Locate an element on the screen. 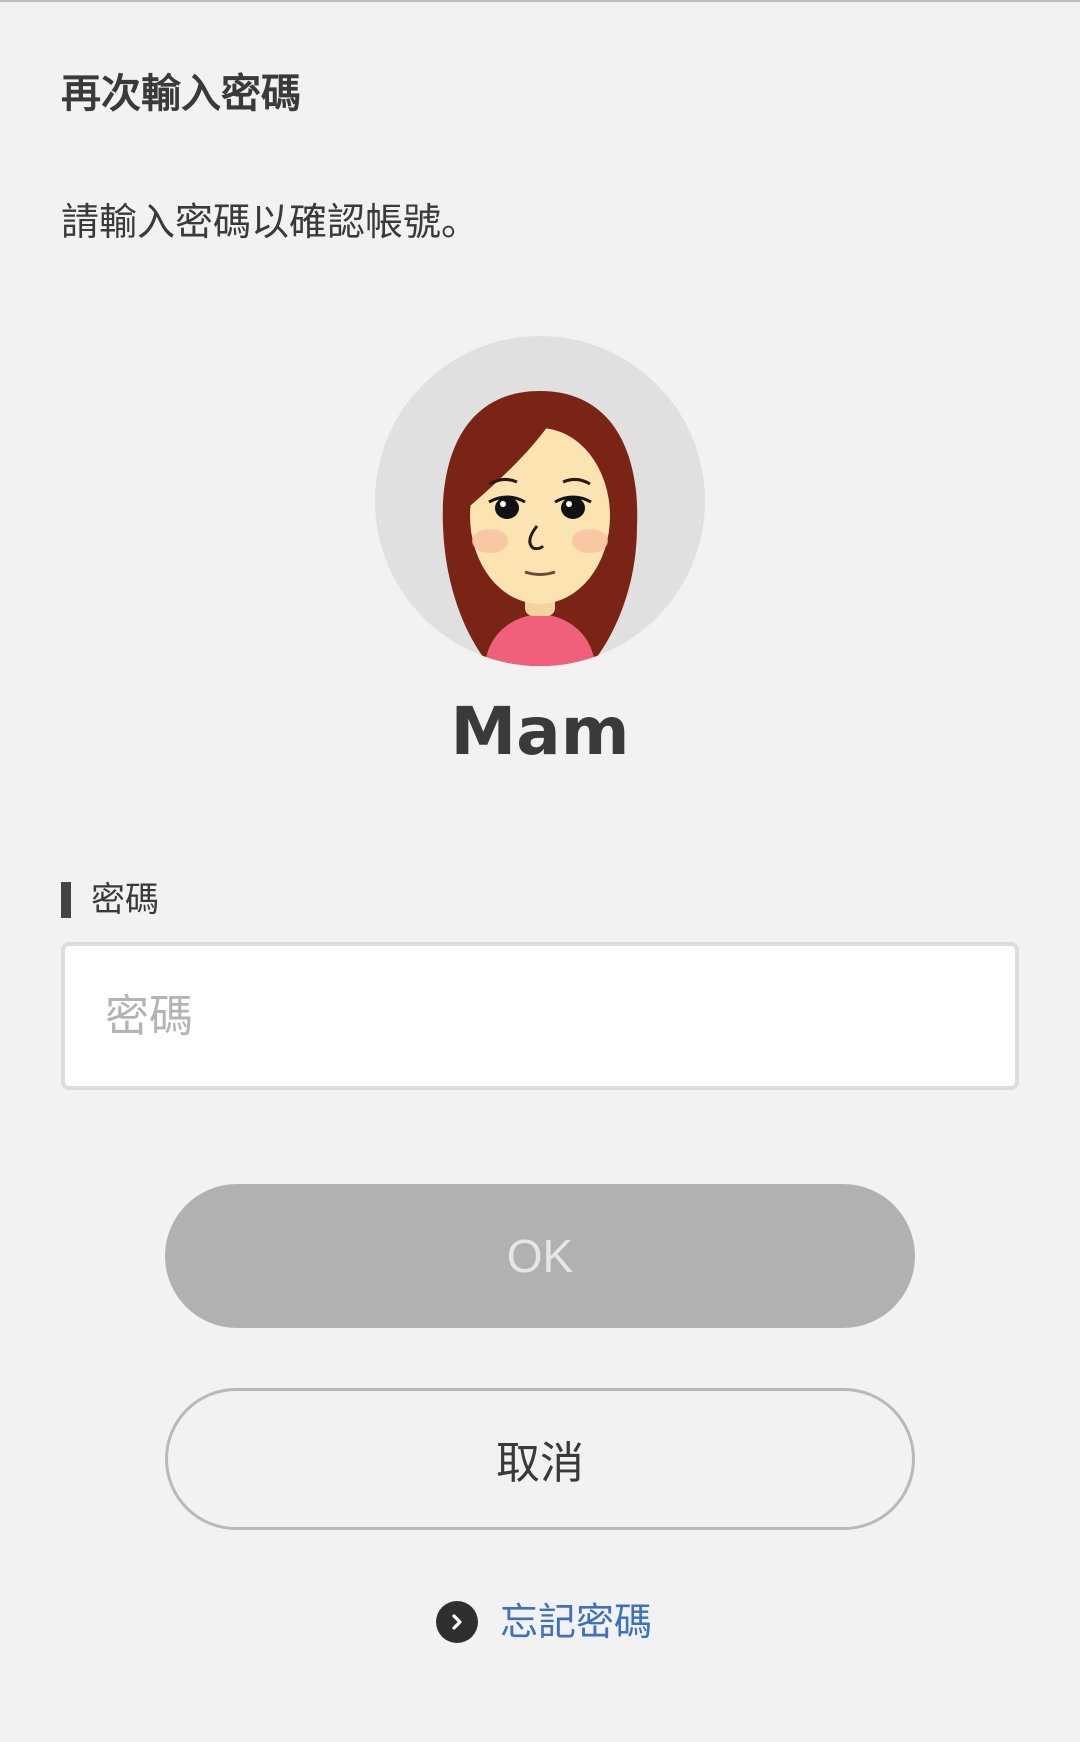 This screenshot has height=1742, width=1080. password-label-text: 密碼 is located at coordinates (125, 900).